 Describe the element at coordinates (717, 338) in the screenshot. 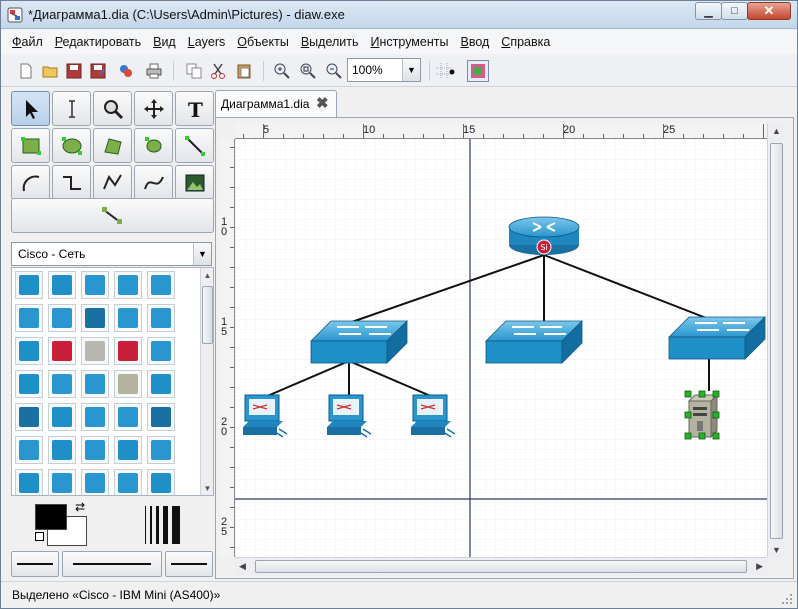

I see `switch-right-node` at that location.